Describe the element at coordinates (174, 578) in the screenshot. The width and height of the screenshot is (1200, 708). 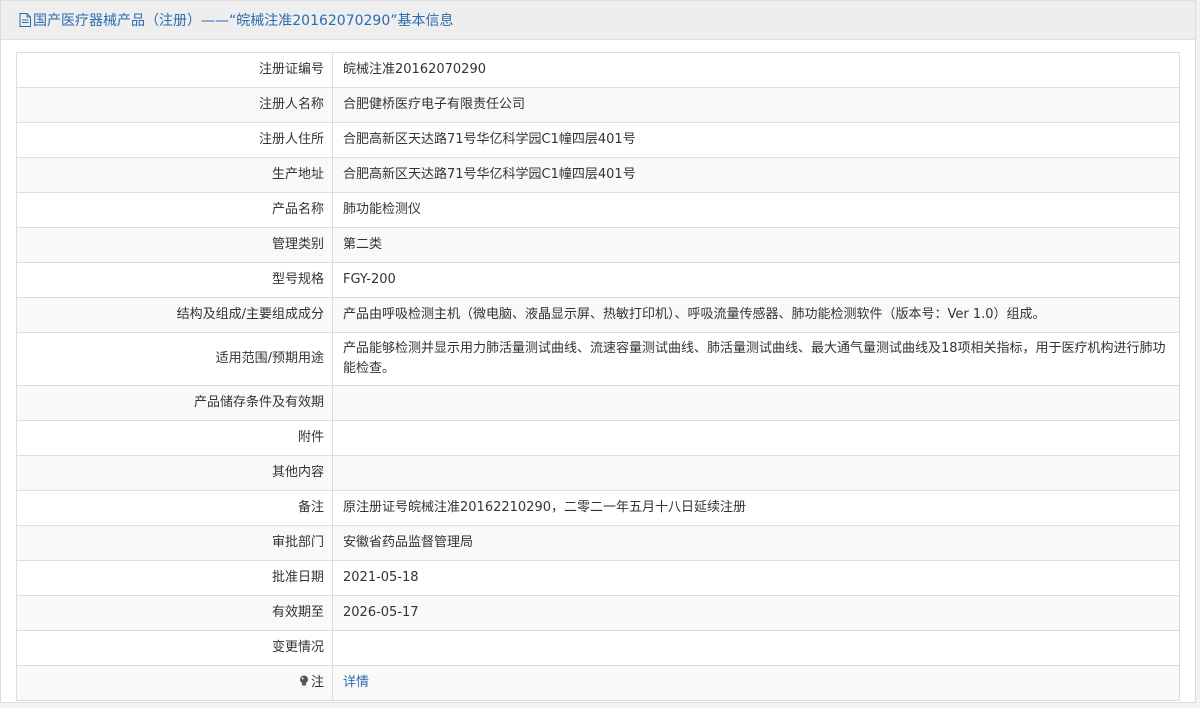
I see `field-label: 批准日期` at that location.